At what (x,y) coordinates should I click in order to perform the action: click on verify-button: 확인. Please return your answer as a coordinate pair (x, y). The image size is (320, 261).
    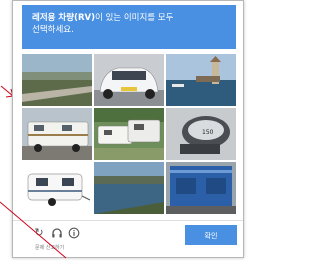
    Looking at the image, I should click on (211, 235).